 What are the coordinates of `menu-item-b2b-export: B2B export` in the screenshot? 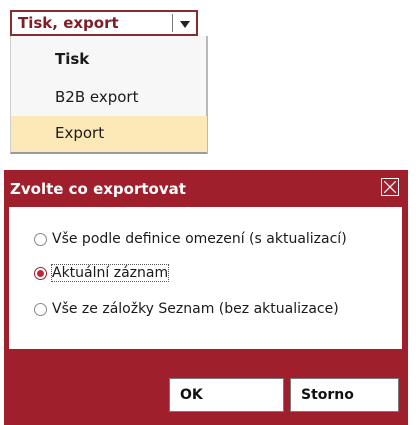 It's located at (109, 98).